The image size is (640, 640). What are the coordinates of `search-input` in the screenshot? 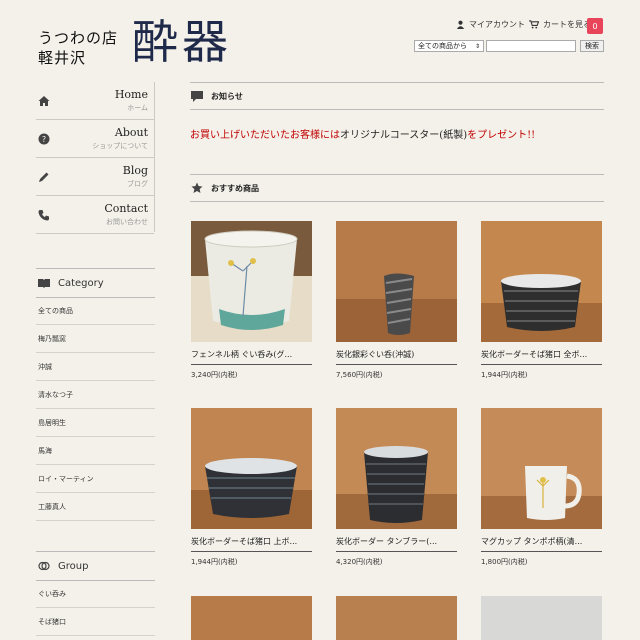 It's located at (531, 46).